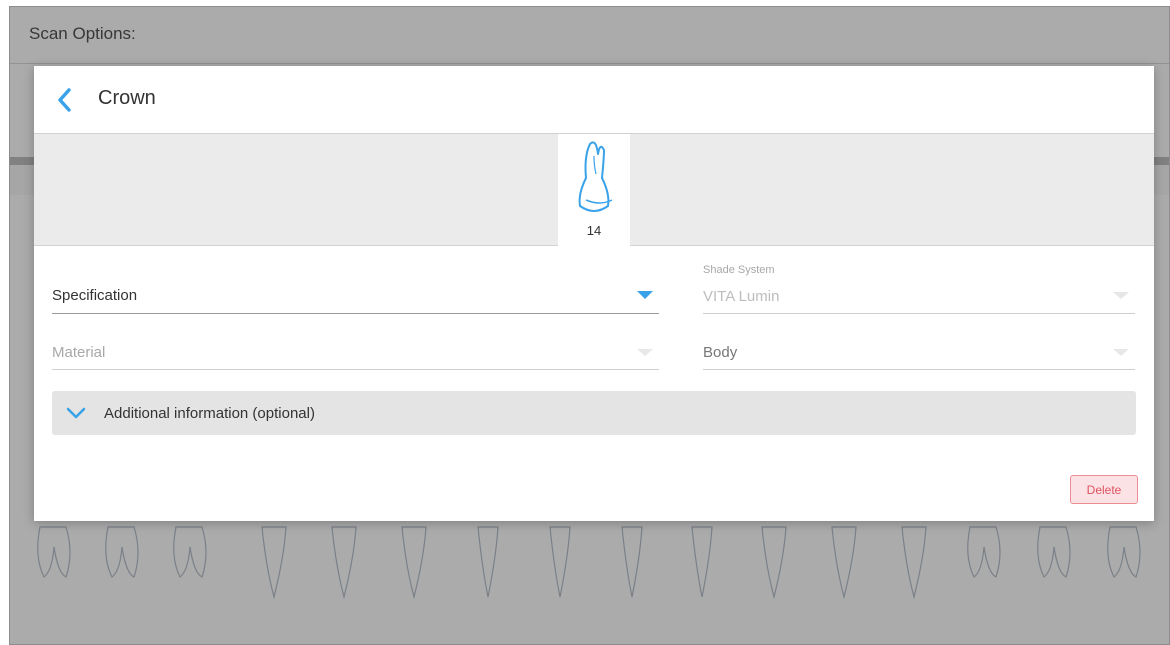  I want to click on chevron-left-icon, so click(64, 100).